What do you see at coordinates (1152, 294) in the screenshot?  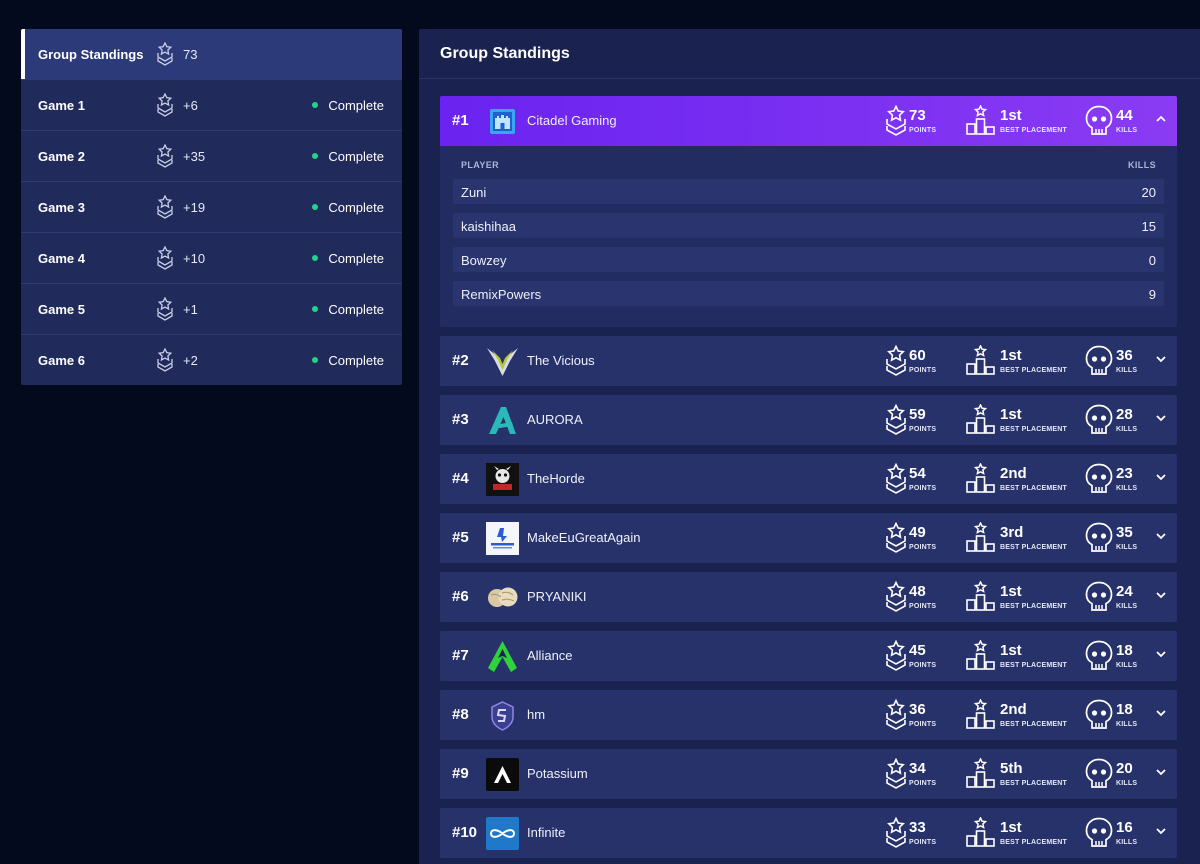 I see `player-kills: 9` at bounding box center [1152, 294].